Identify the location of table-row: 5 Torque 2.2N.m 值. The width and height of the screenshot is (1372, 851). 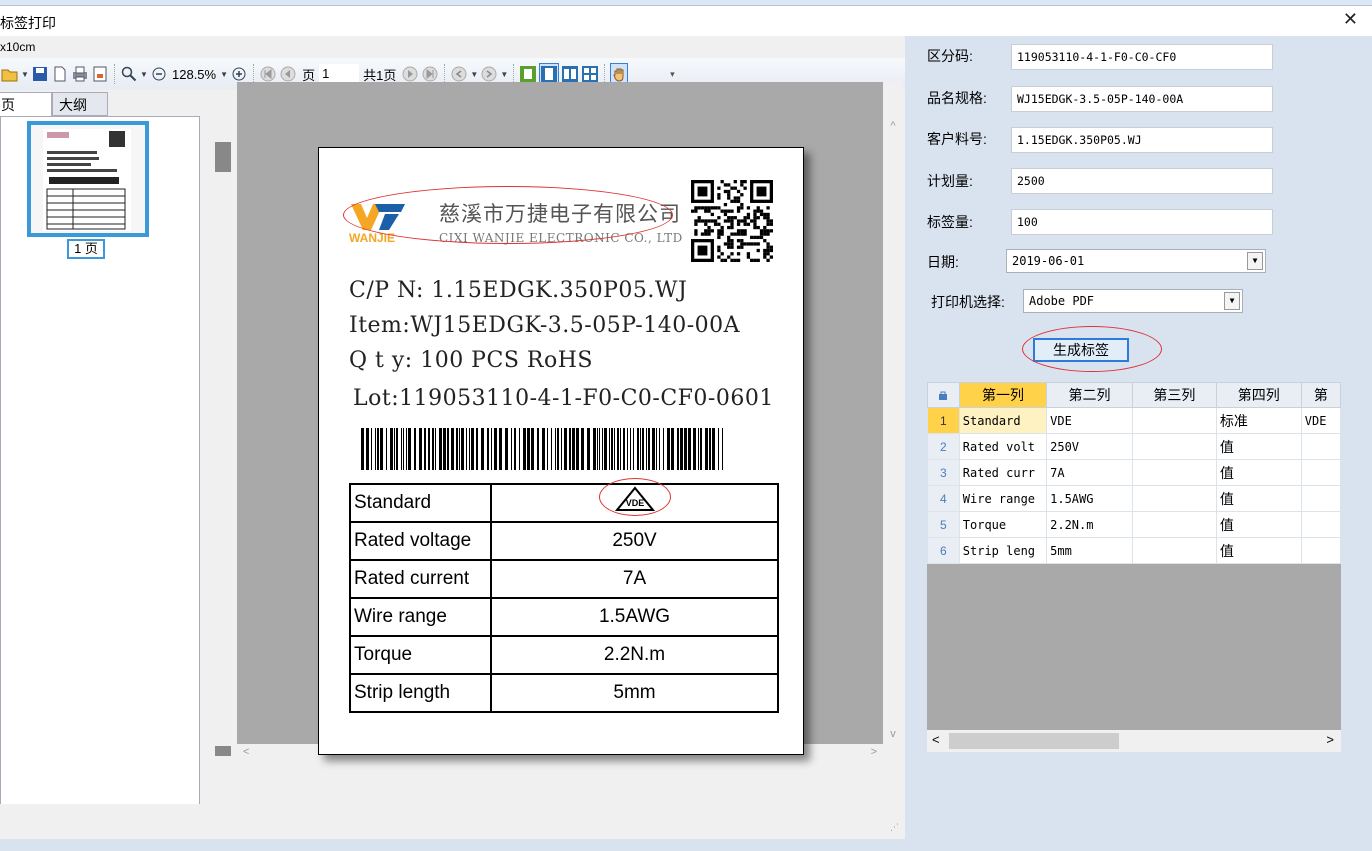
(1134, 524).